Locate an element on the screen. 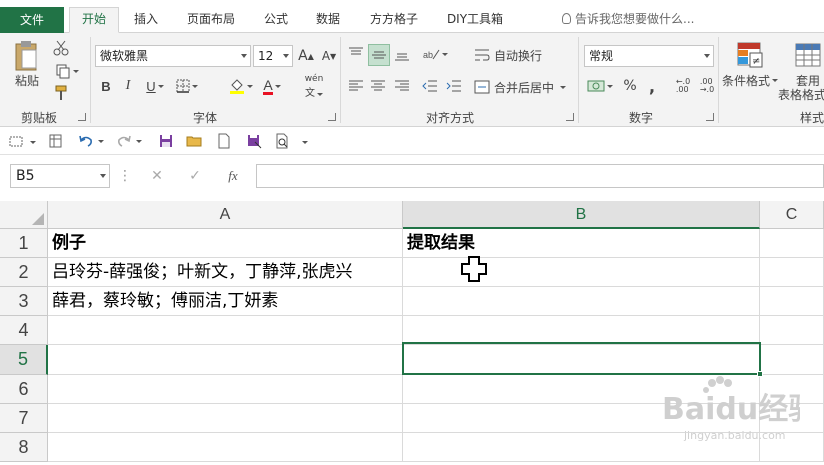 The width and height of the screenshot is (824, 465). cell-c3 is located at coordinates (792, 301).